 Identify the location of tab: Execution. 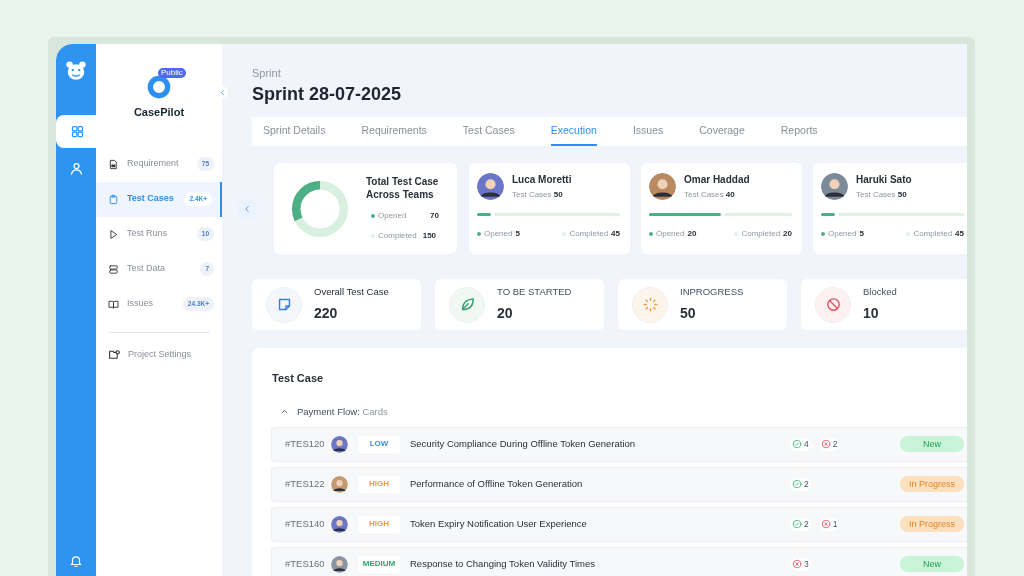
(573, 131).